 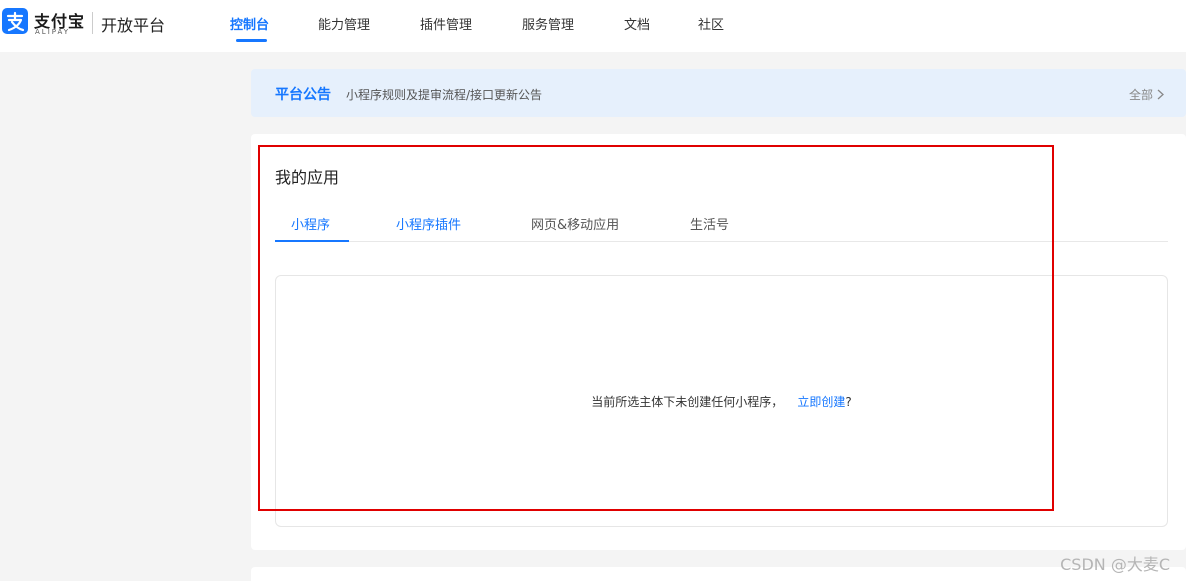 I want to click on next-card, so click(x=718, y=574).